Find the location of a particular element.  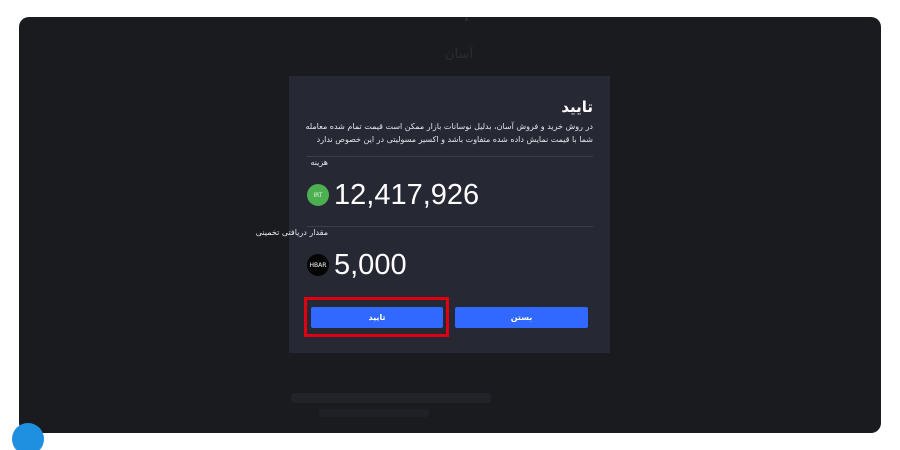

receive-row: HBAR 5,000 is located at coordinates (357, 265).